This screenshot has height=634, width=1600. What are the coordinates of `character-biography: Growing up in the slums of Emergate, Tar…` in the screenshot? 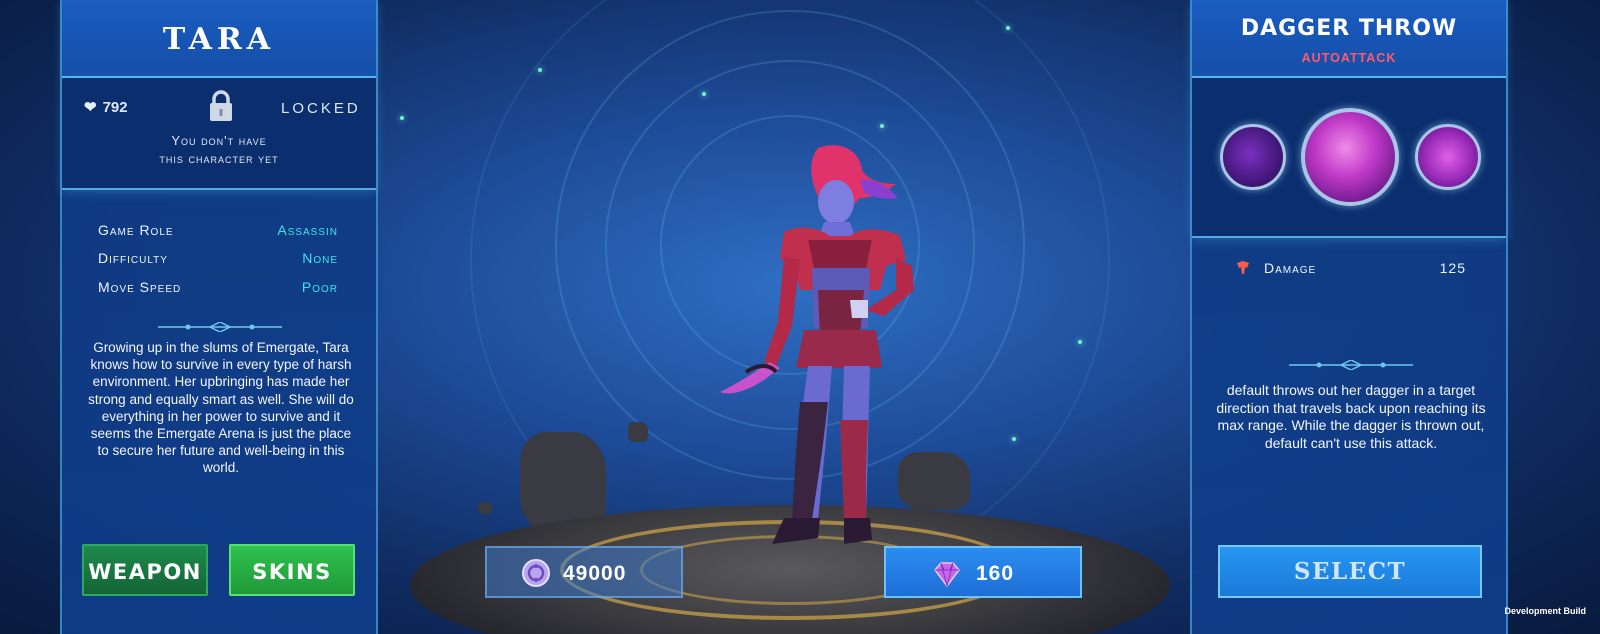 It's located at (221, 408).